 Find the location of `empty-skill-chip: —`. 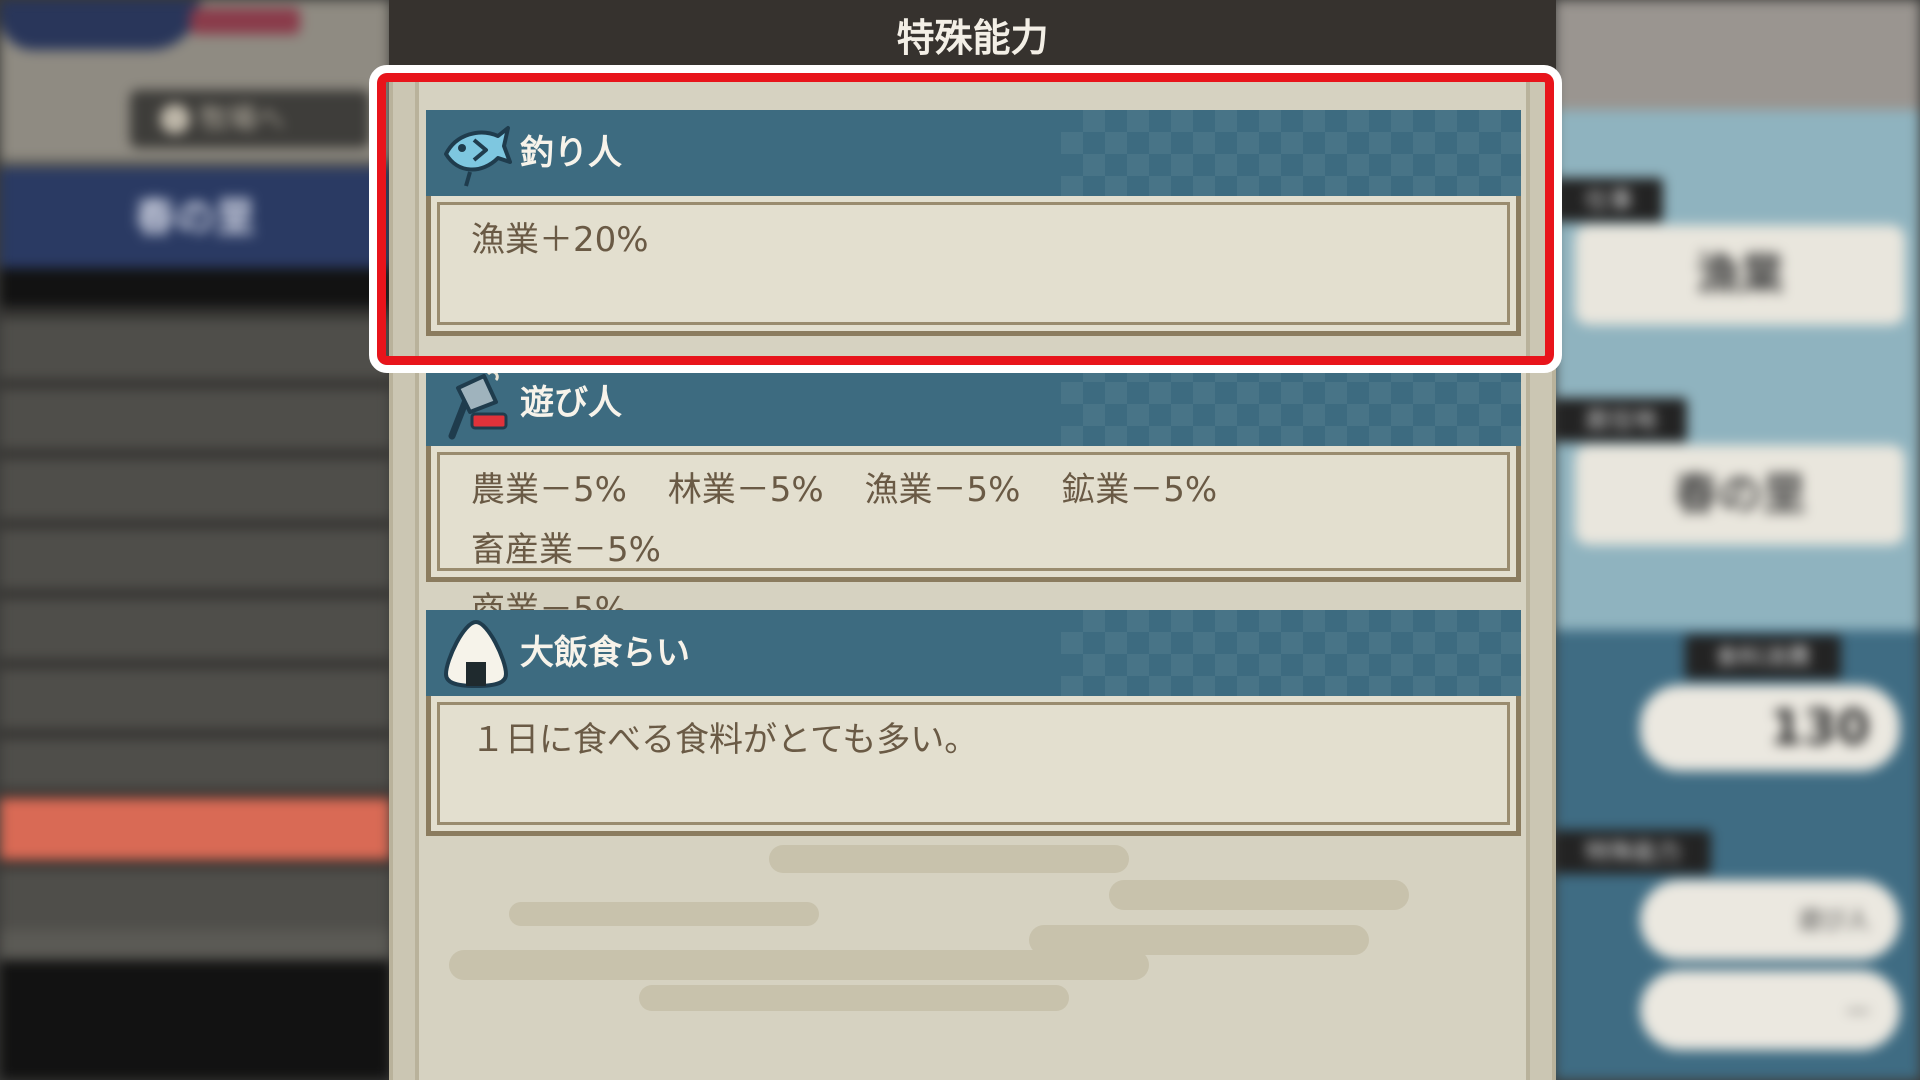

empty-skill-chip: — is located at coordinates (1770, 1010).